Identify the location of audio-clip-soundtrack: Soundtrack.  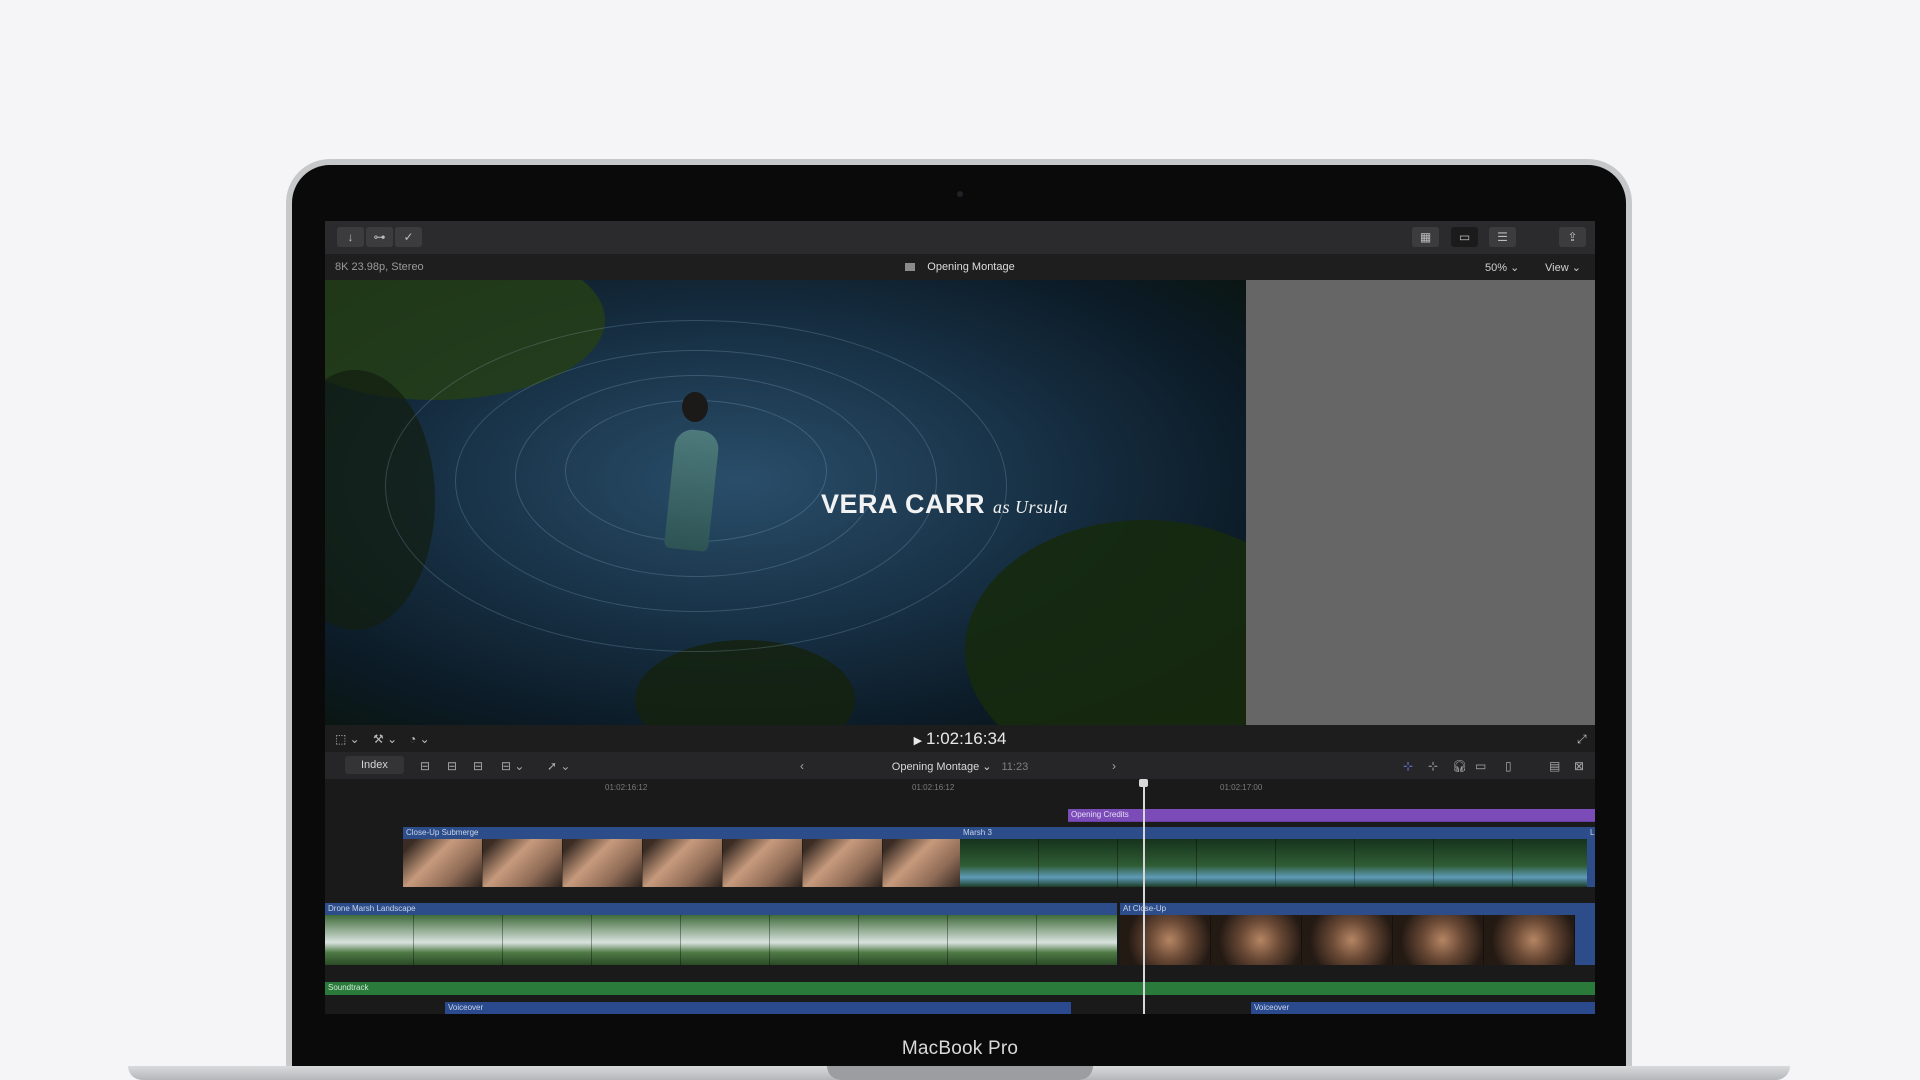
(960, 988).